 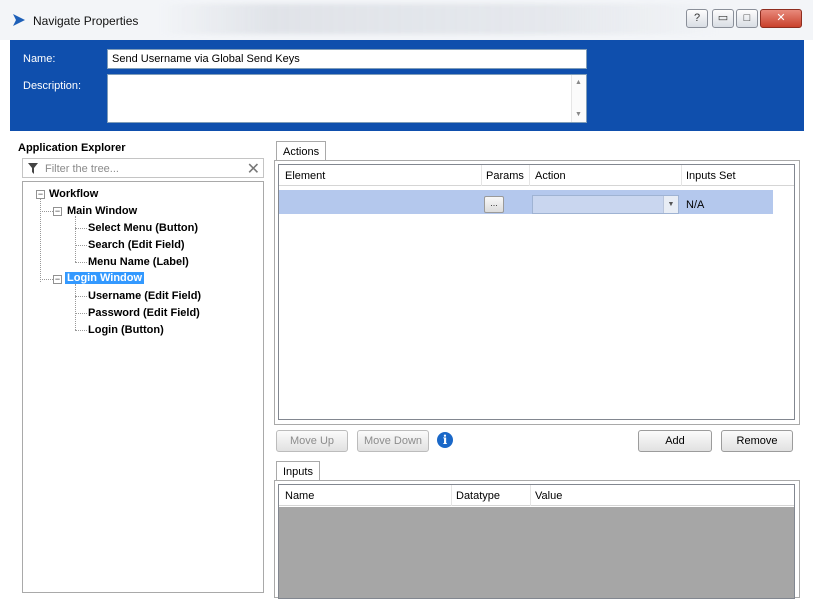 What do you see at coordinates (347, 59) in the screenshot?
I see `name-field` at bounding box center [347, 59].